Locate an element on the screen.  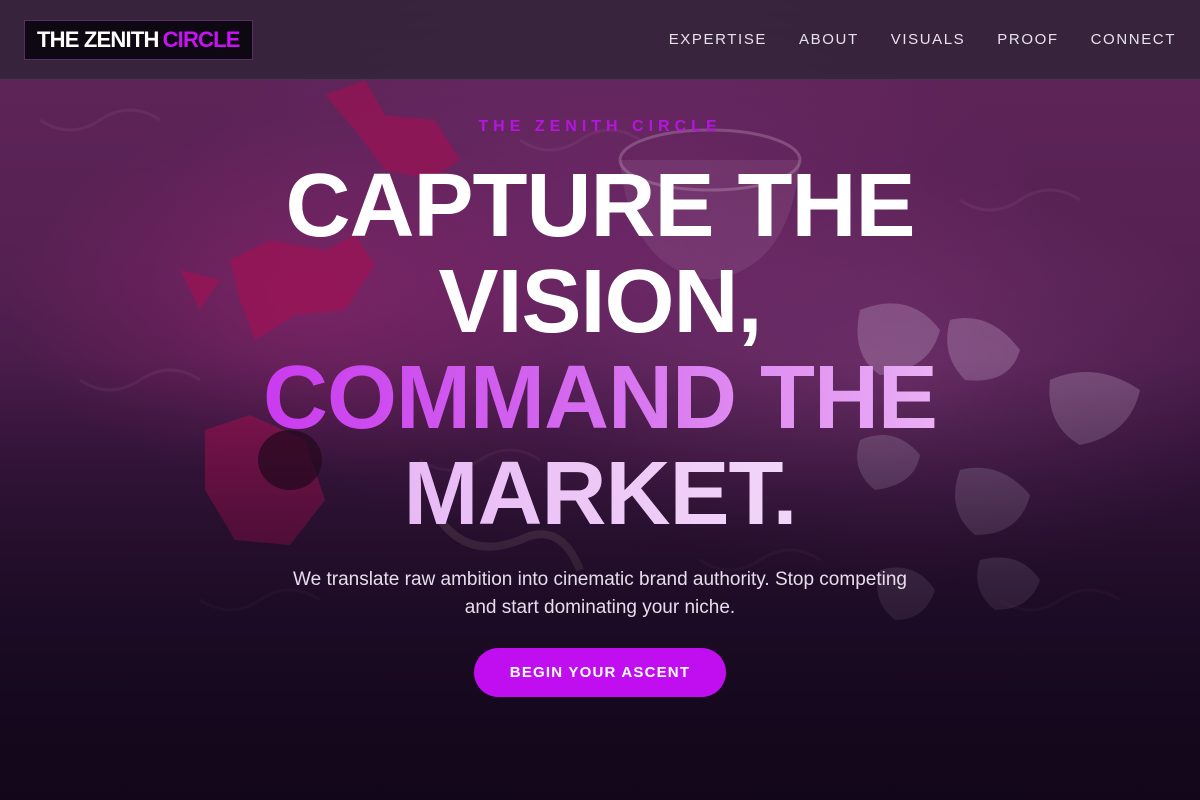
nav-link-visuals: VISUALS is located at coordinates (928, 39).